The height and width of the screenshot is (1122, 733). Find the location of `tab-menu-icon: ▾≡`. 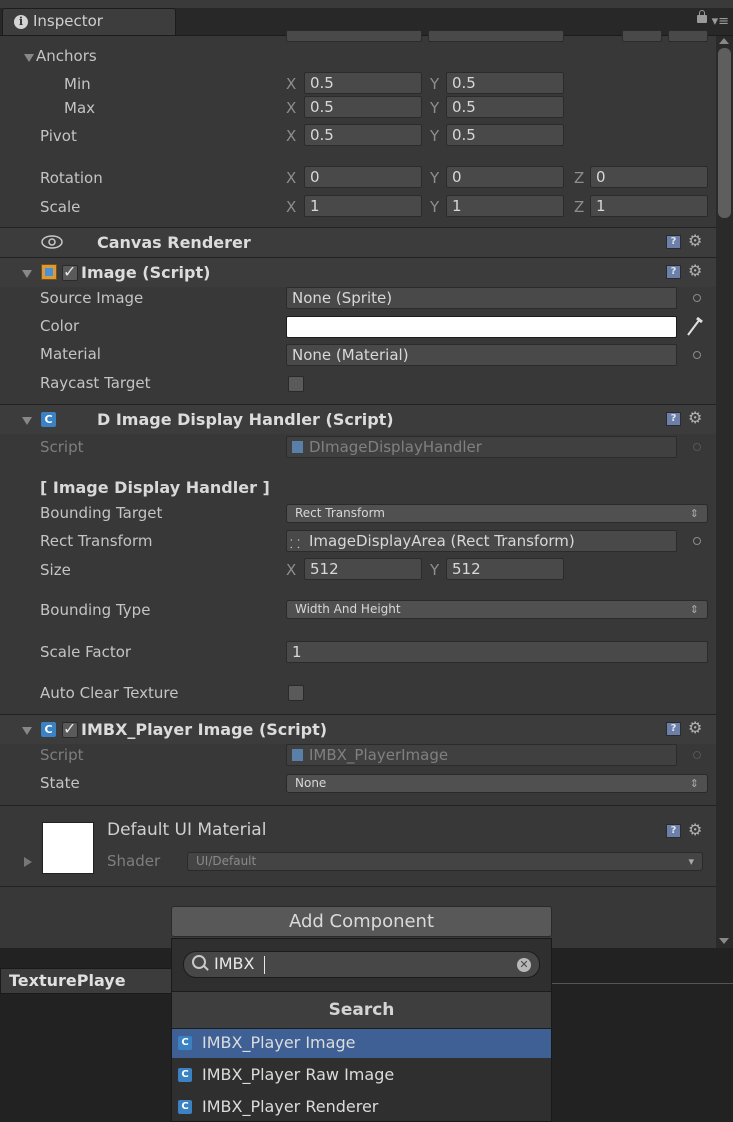

tab-menu-icon: ▾≡ is located at coordinates (720, 21).